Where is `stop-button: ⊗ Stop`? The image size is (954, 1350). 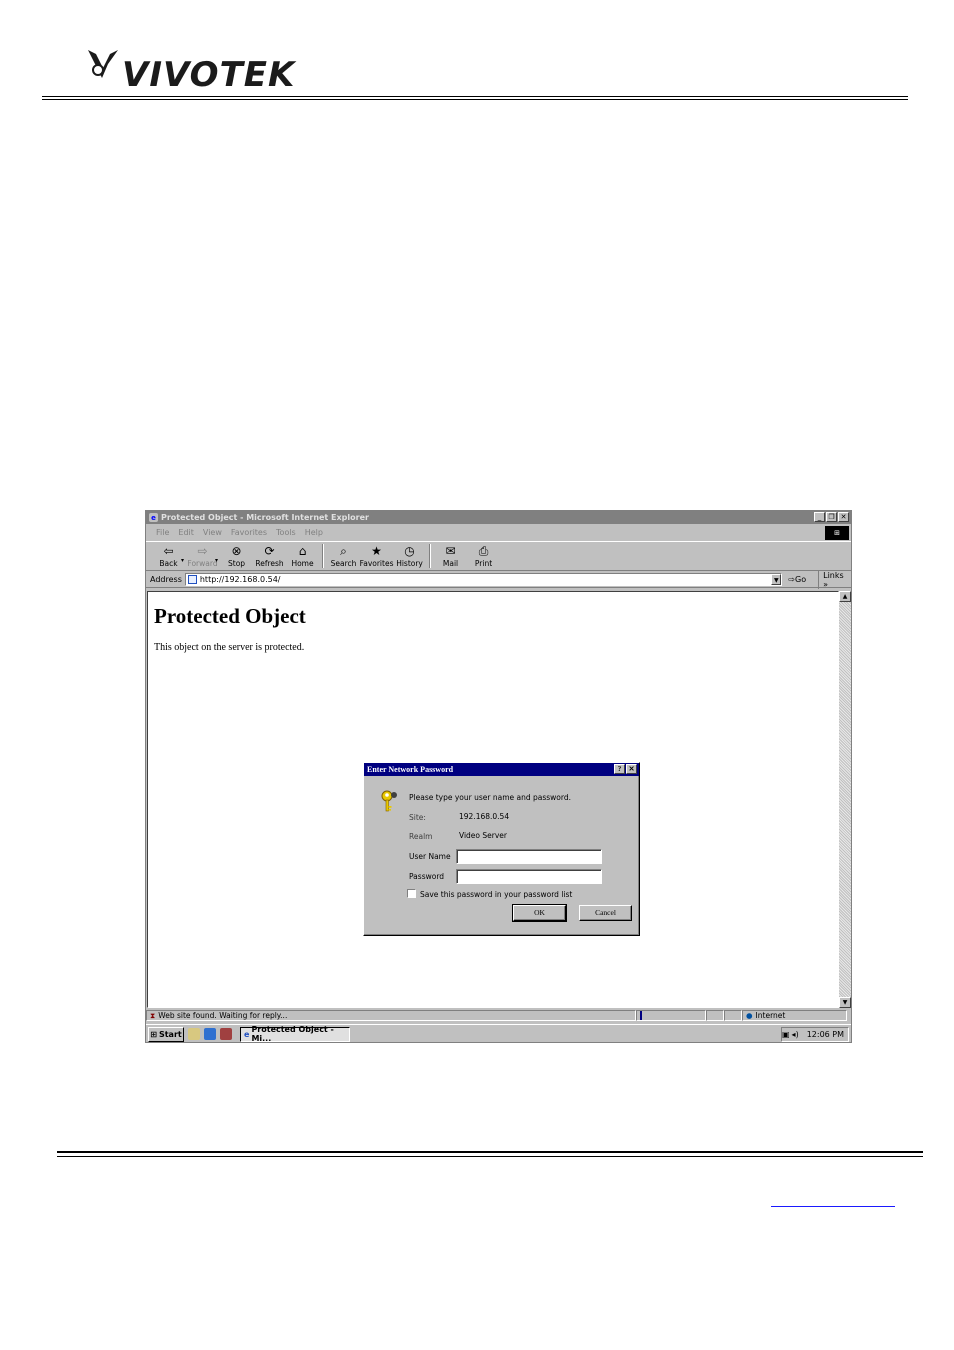
stop-button: ⊗ Stop is located at coordinates (236, 555).